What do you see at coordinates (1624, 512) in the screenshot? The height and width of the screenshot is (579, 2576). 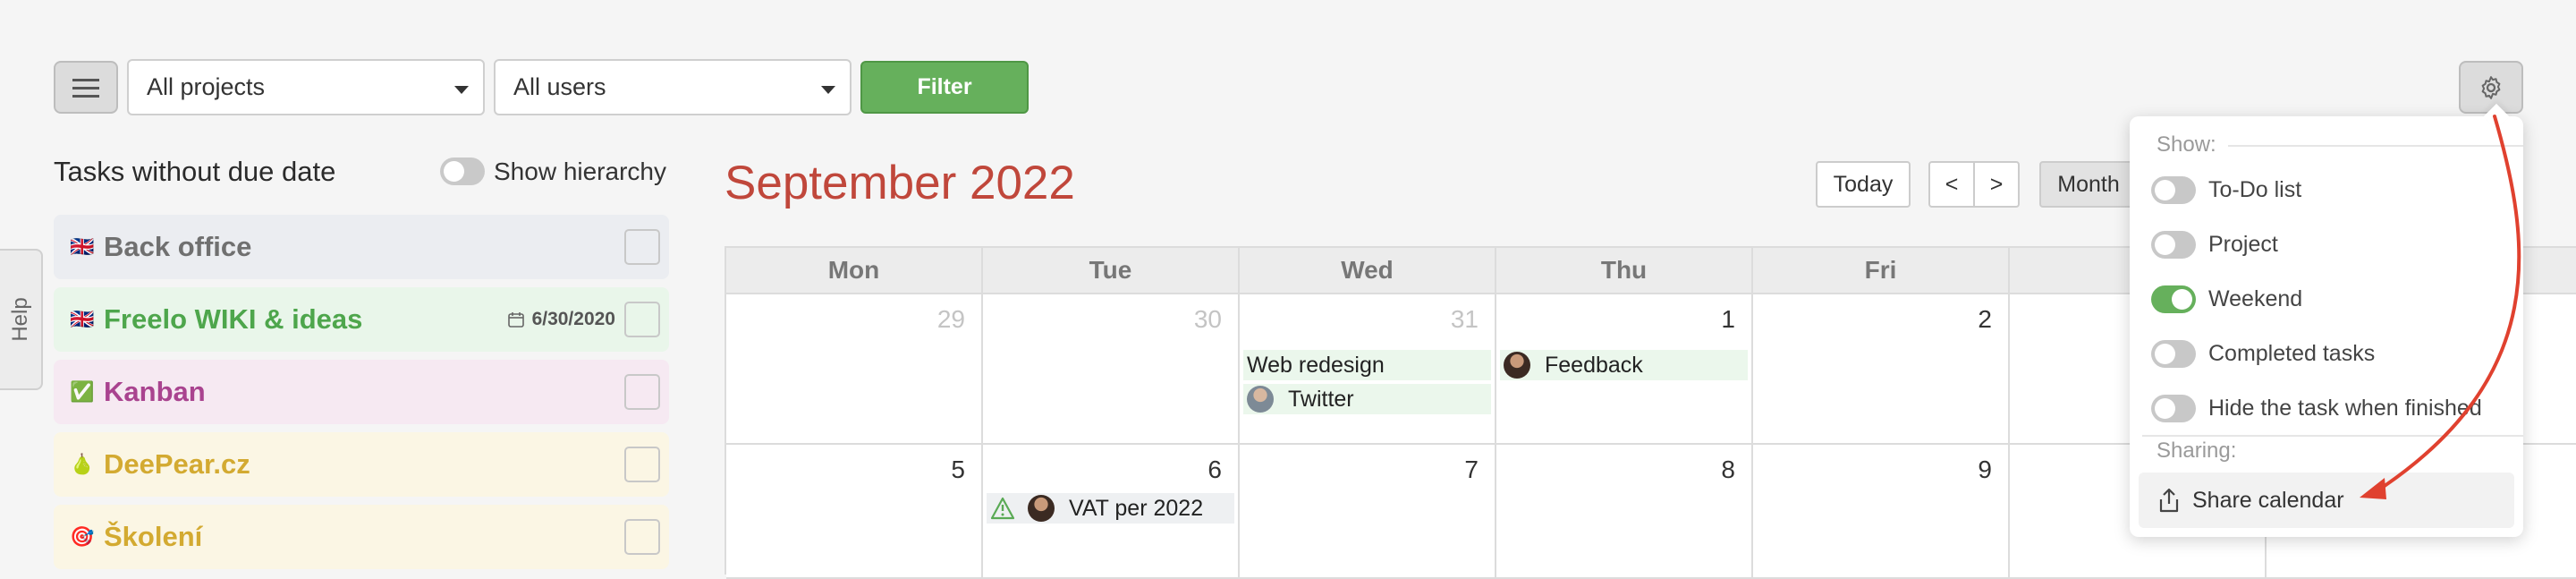 I see `day-cell: 8` at bounding box center [1624, 512].